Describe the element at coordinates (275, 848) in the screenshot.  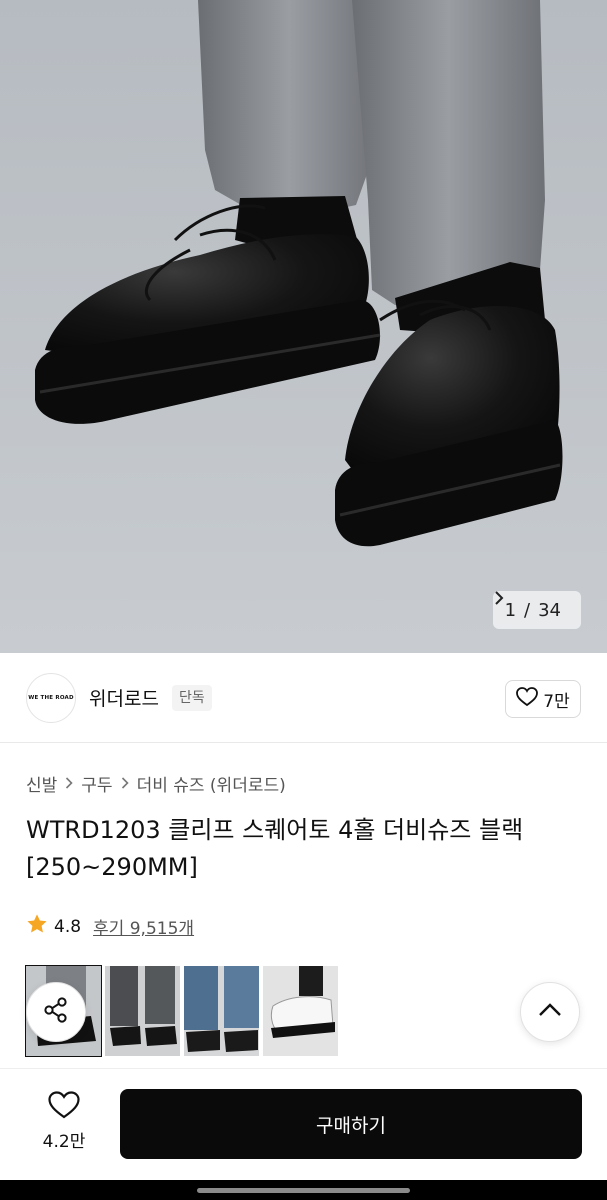
I see `product-title: WTRD1203 클리프 스퀘어토 4홀 더비슈즈 블랙 [250~290MM]` at that location.